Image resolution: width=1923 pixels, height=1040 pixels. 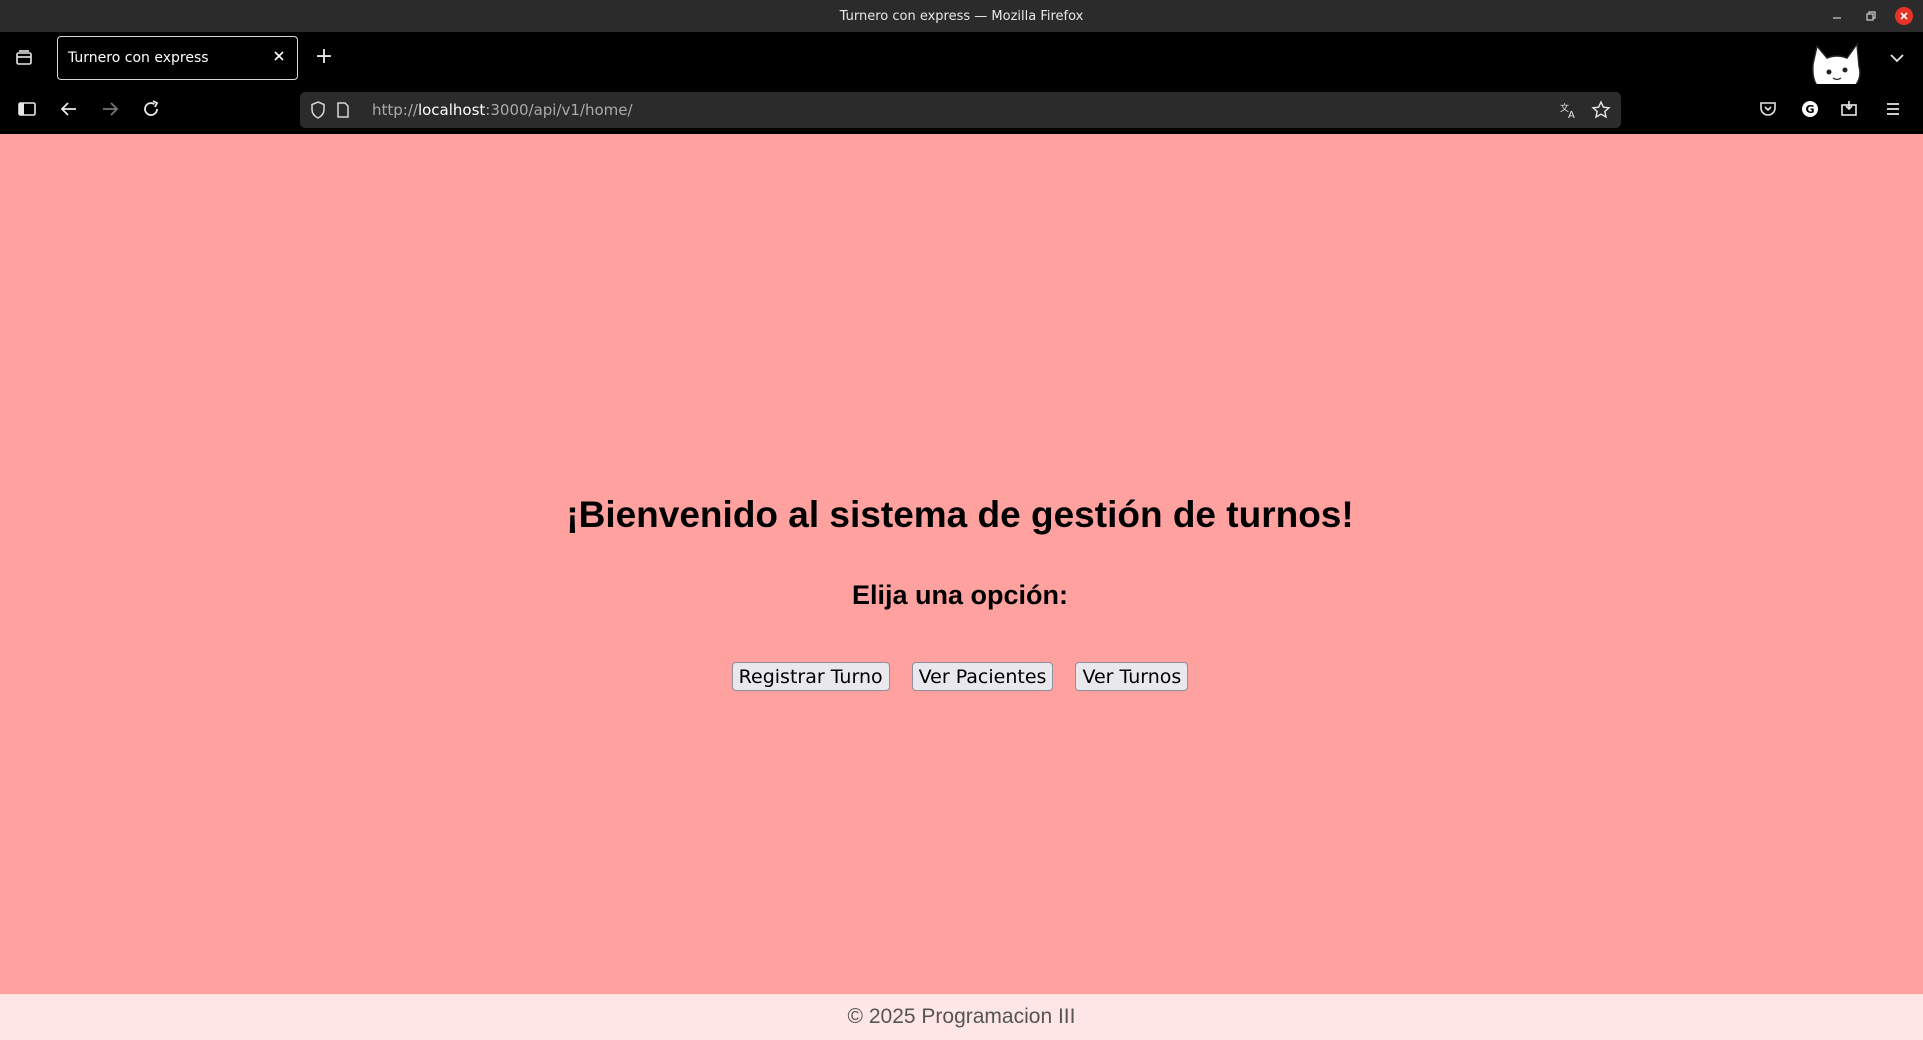 What do you see at coordinates (961, 72) in the screenshot?
I see `tab-strip: Turnero con express +` at bounding box center [961, 72].